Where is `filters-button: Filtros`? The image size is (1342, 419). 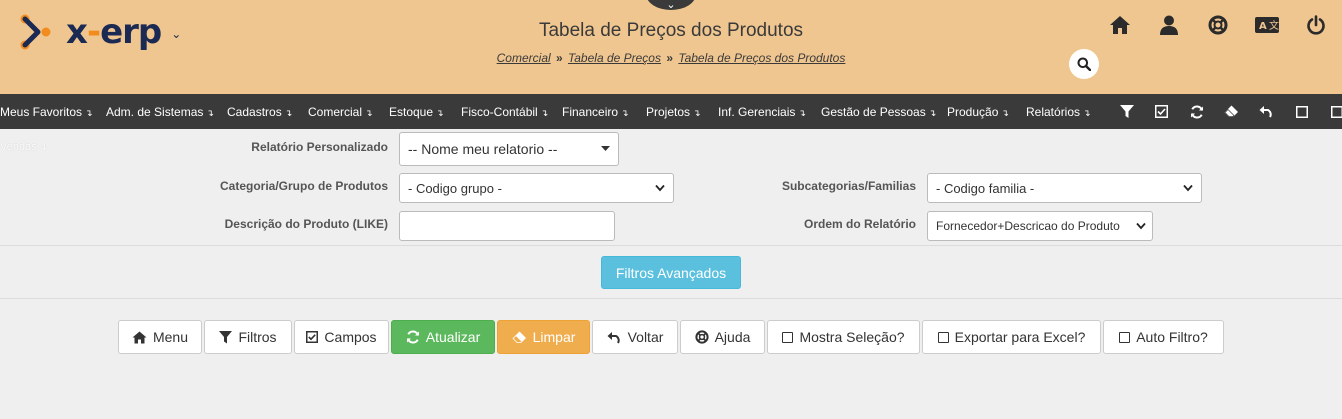
filters-button: Filtros is located at coordinates (248, 337).